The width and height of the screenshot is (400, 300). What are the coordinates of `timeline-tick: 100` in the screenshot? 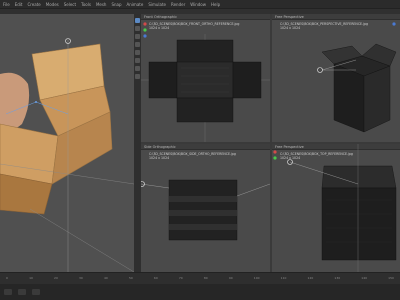 It's located at (256, 278).